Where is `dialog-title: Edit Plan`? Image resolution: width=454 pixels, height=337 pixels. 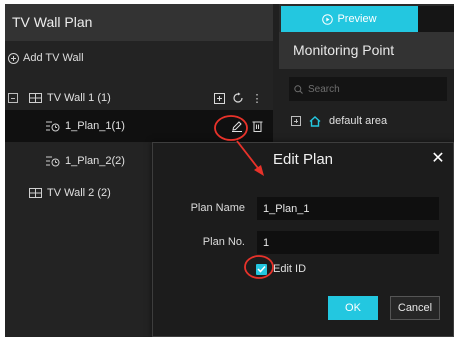 dialog-title: Edit Plan is located at coordinates (303, 159).